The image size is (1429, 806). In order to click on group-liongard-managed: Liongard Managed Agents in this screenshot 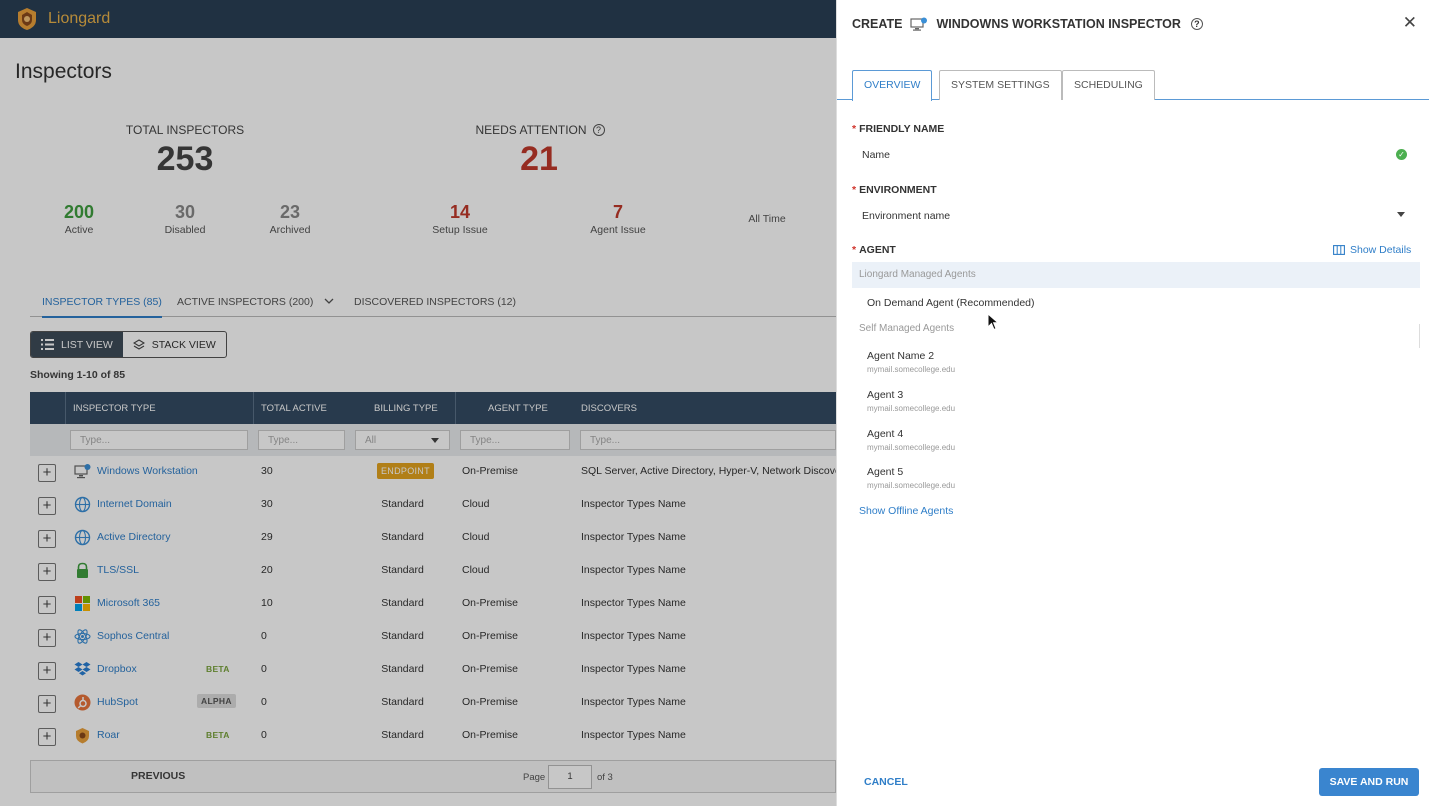, I will do `click(1136, 275)`.